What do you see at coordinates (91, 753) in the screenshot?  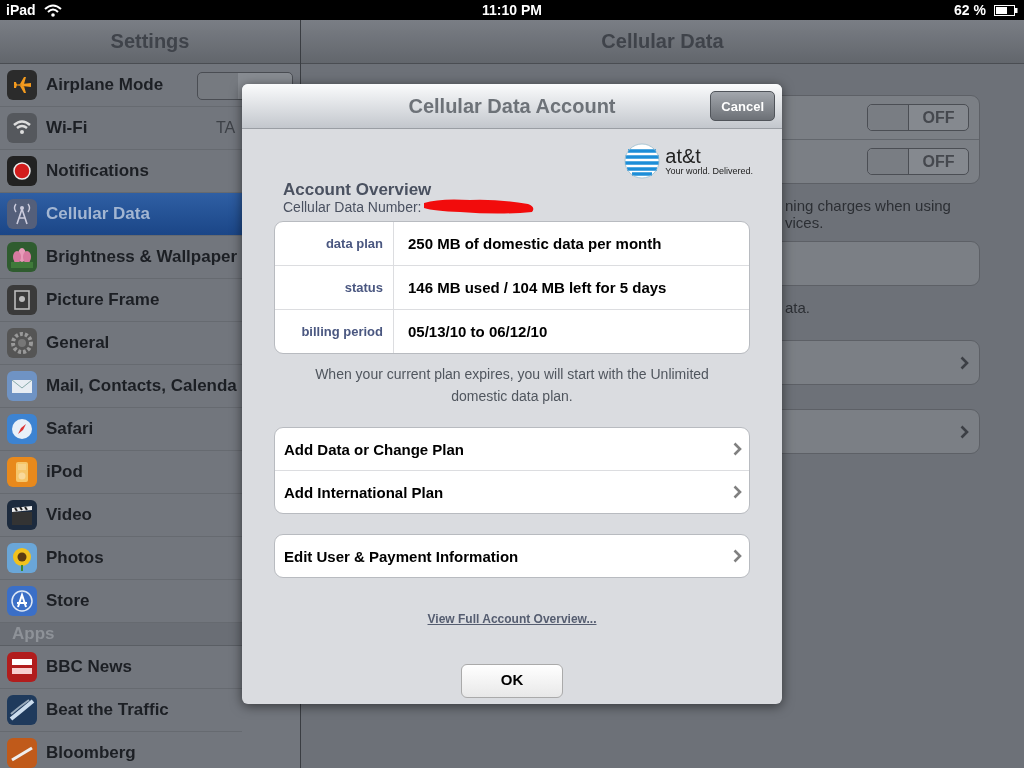 I see `settings-label: Bloomberg` at bounding box center [91, 753].